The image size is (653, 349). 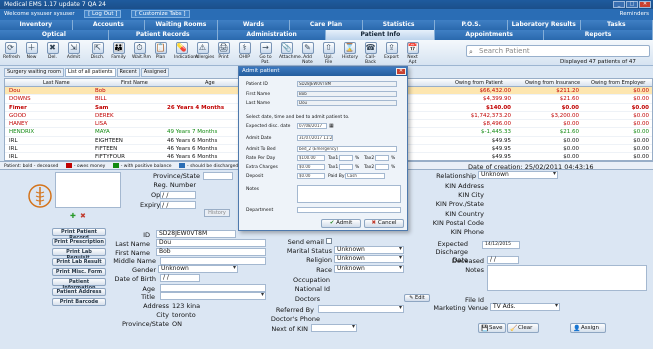 What do you see at coordinates (552, 83) in the screenshot?
I see `col-owing-insurance: Owing from Insurance` at bounding box center [552, 83].